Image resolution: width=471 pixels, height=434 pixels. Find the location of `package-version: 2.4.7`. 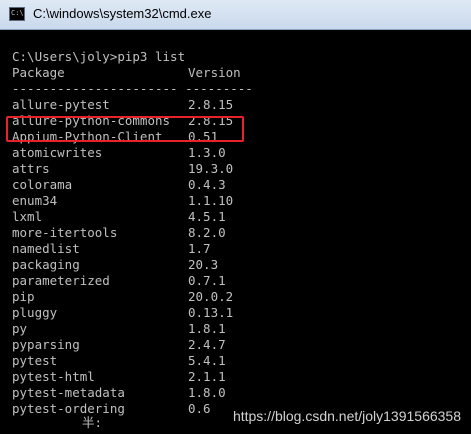

package-version: 2.4.7 is located at coordinates (207, 344).